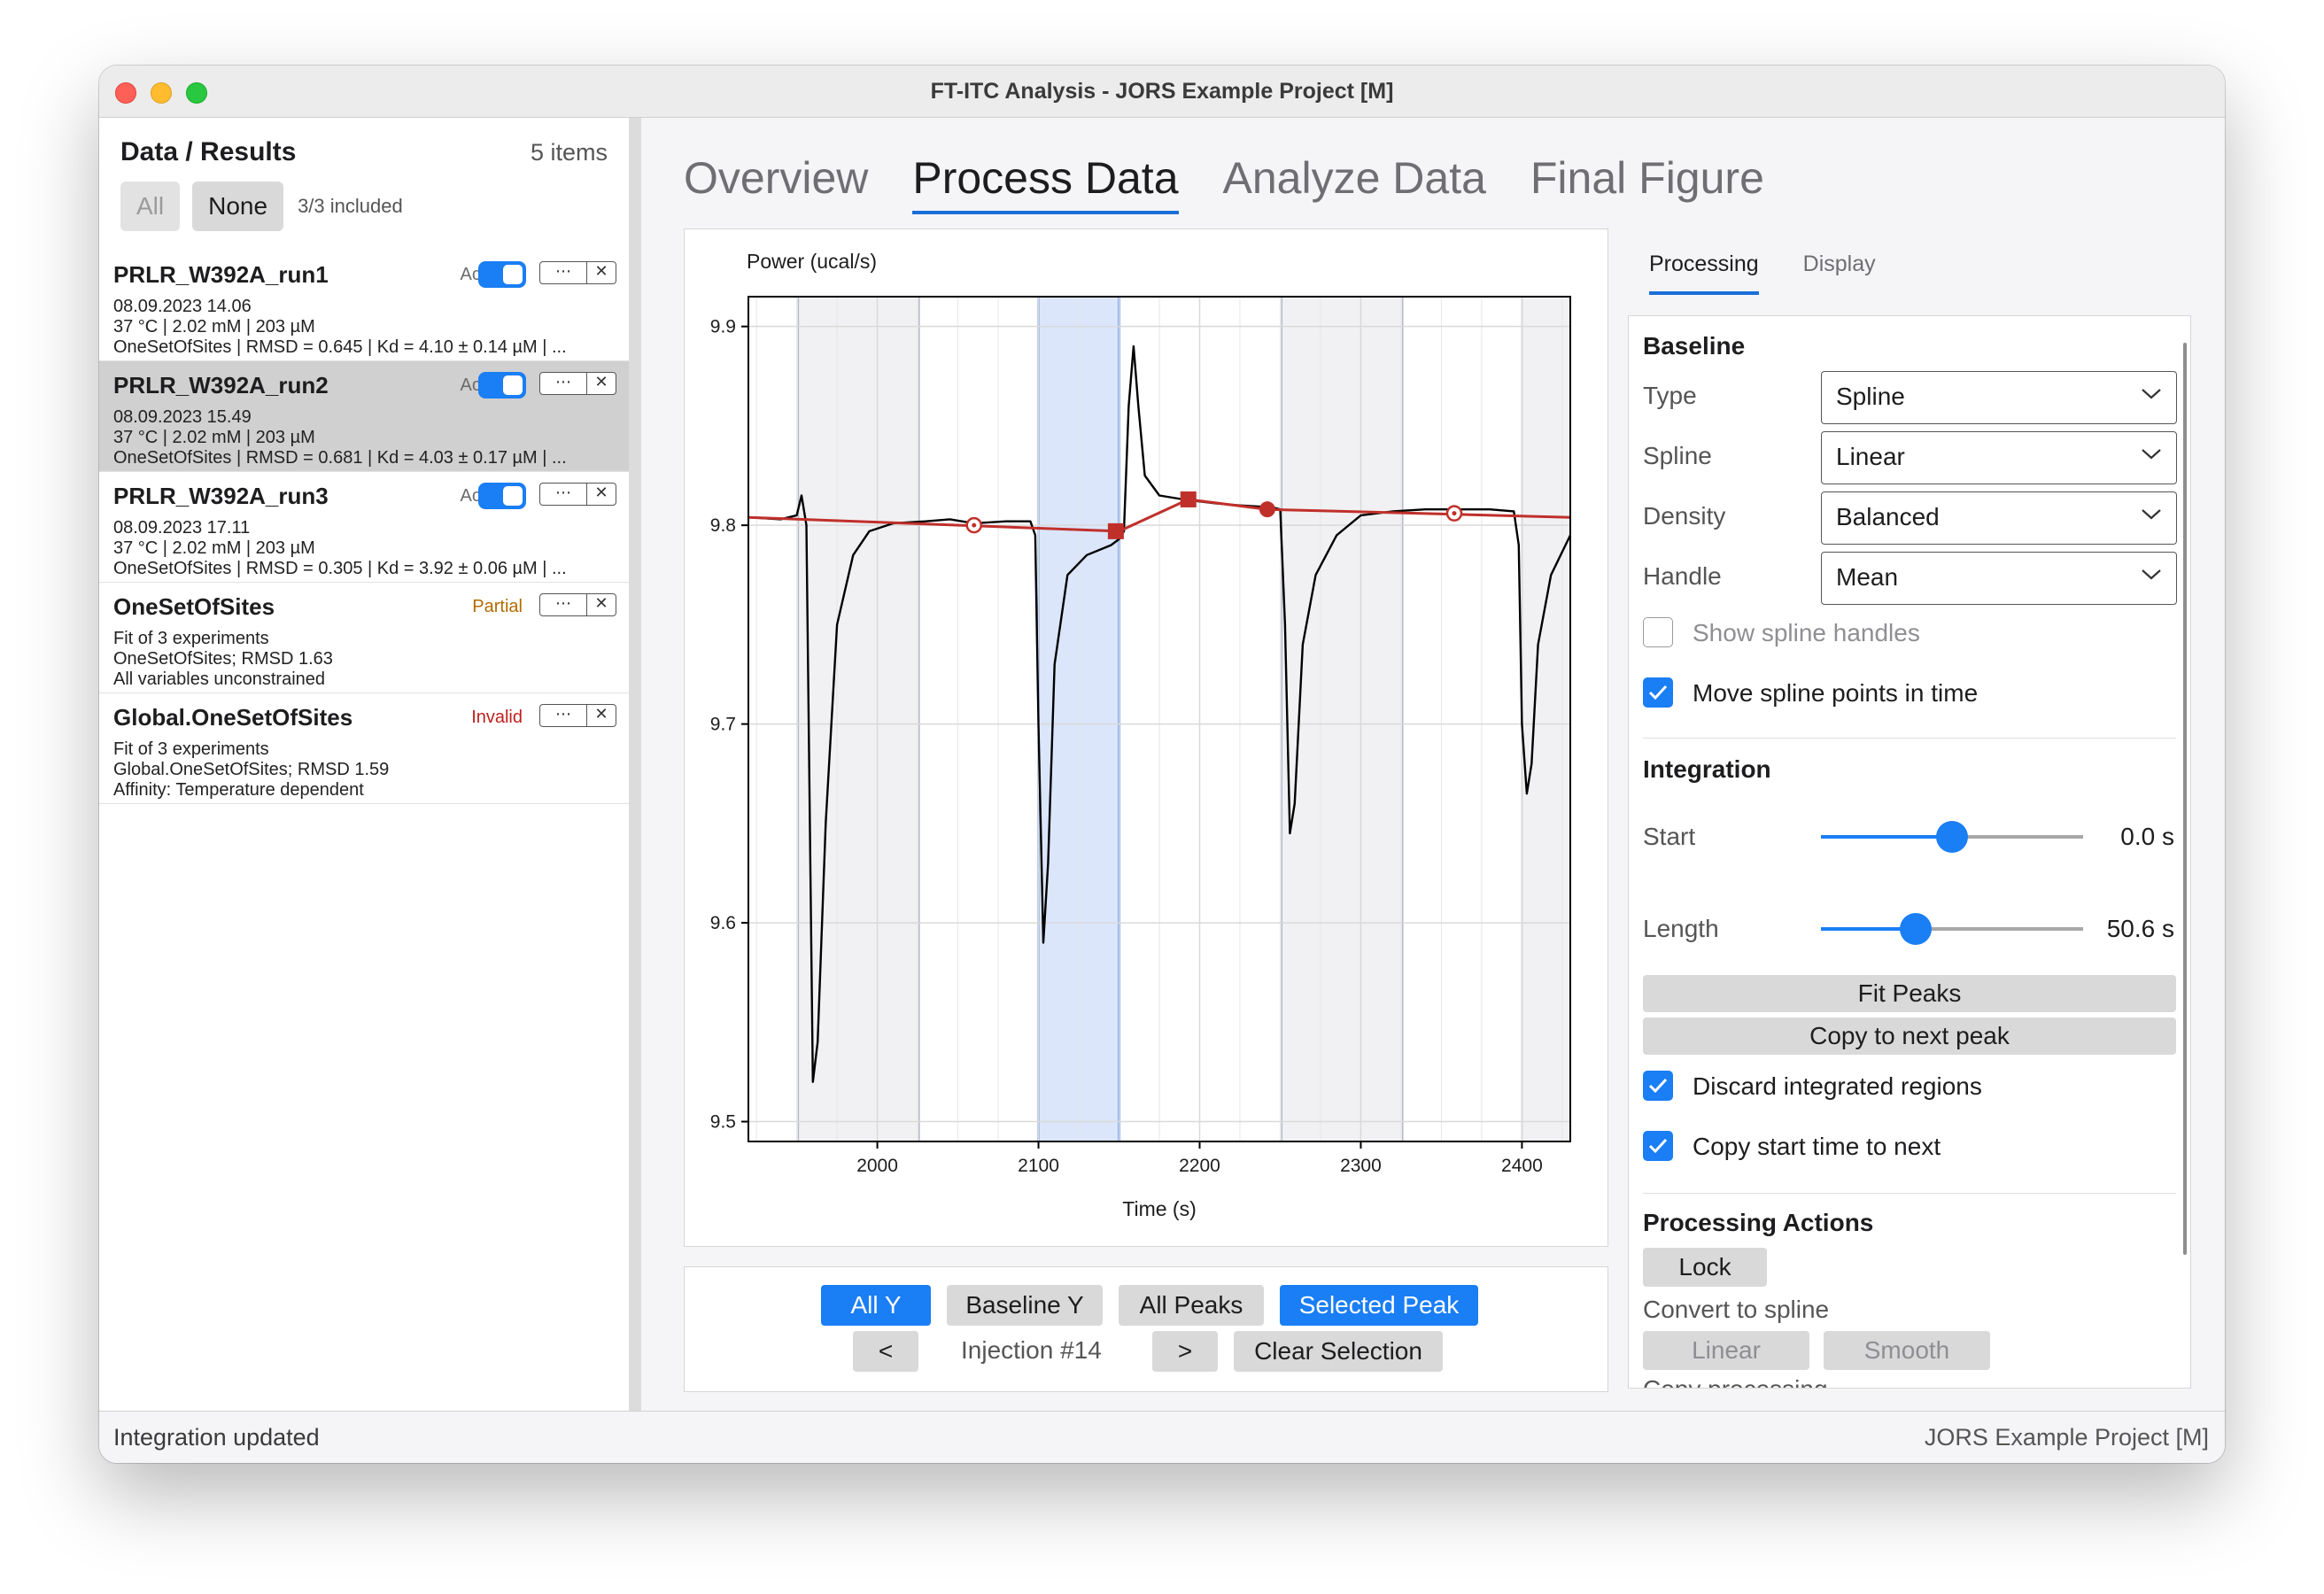  I want to click on select-all-button: All, so click(150, 206).